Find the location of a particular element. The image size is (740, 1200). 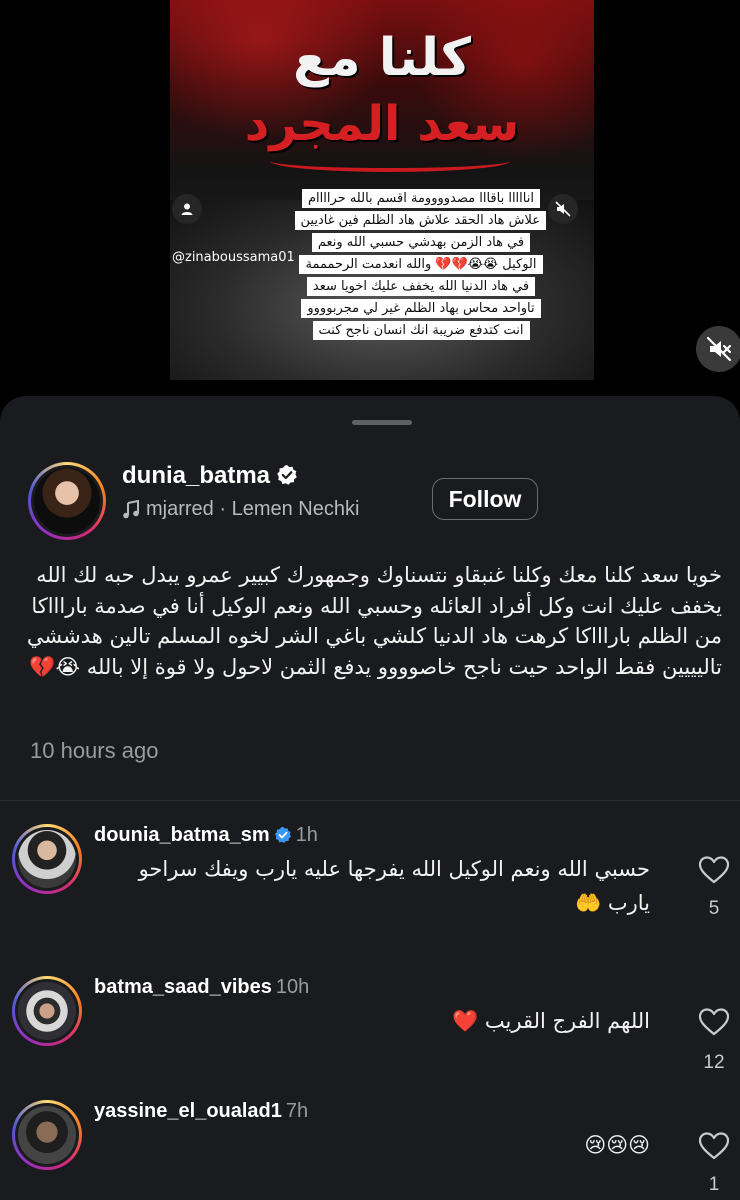

thumbnail-headline: كلنا مع is located at coordinates (382, 58).